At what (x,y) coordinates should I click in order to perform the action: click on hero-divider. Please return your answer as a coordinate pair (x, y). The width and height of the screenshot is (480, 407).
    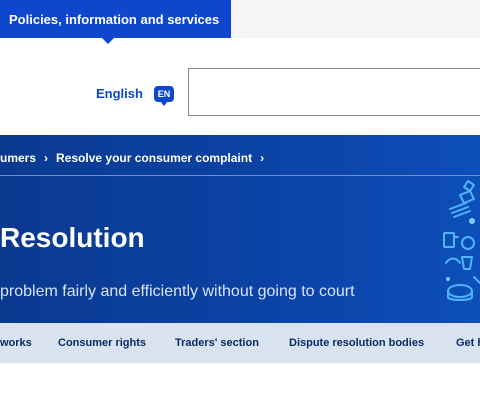
    Looking at the image, I should click on (240, 175).